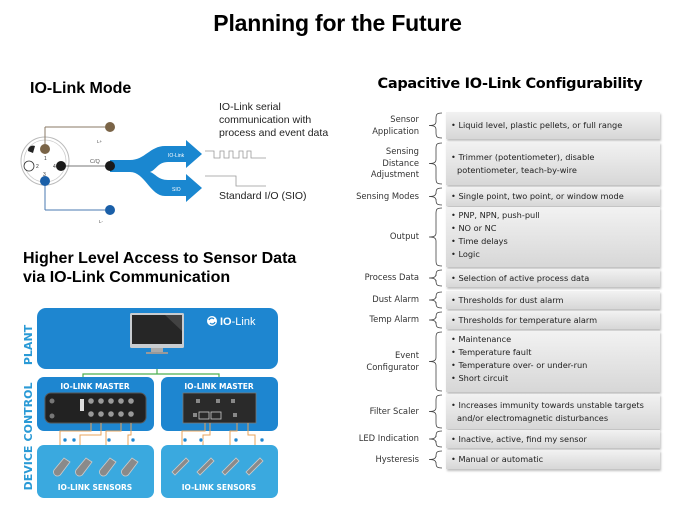 This screenshot has width=675, height=506. Describe the element at coordinates (553, 378) in the screenshot. I see `config-item: Short circuit` at that location.